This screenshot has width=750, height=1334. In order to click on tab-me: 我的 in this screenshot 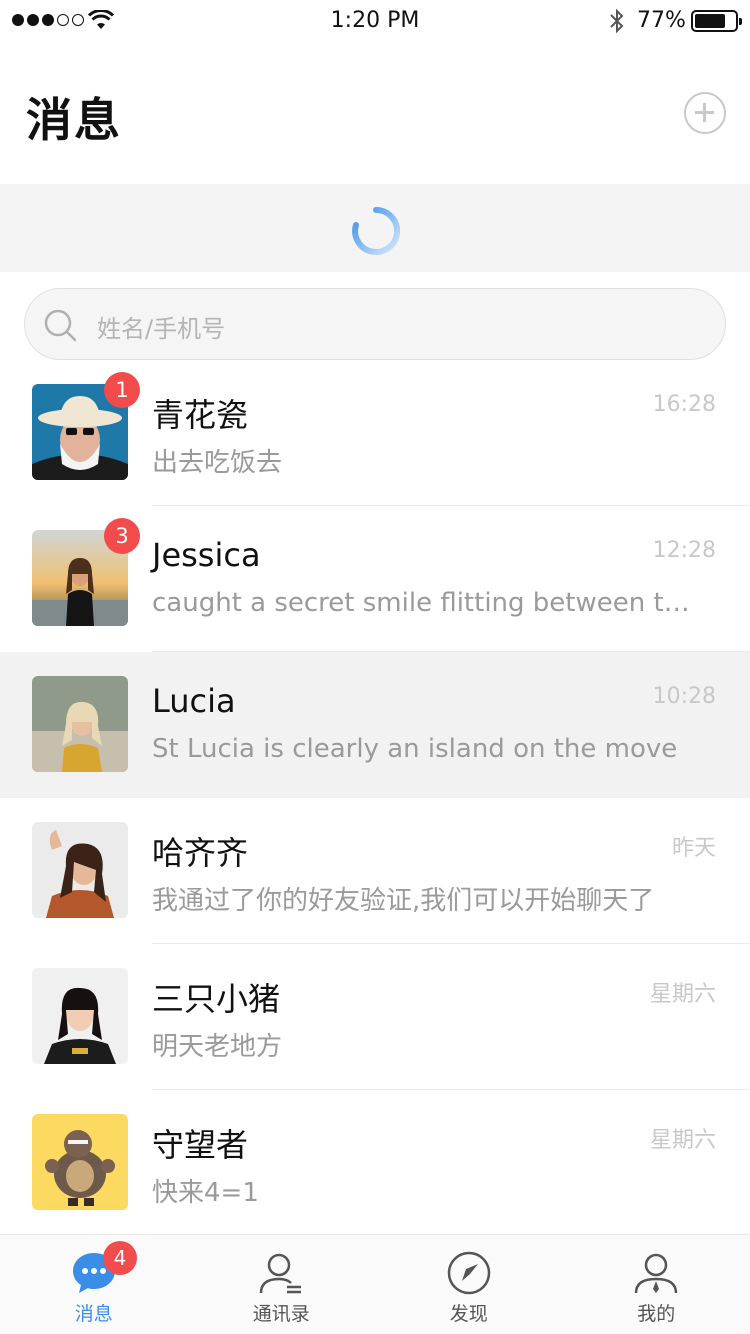, I will do `click(656, 1284)`.